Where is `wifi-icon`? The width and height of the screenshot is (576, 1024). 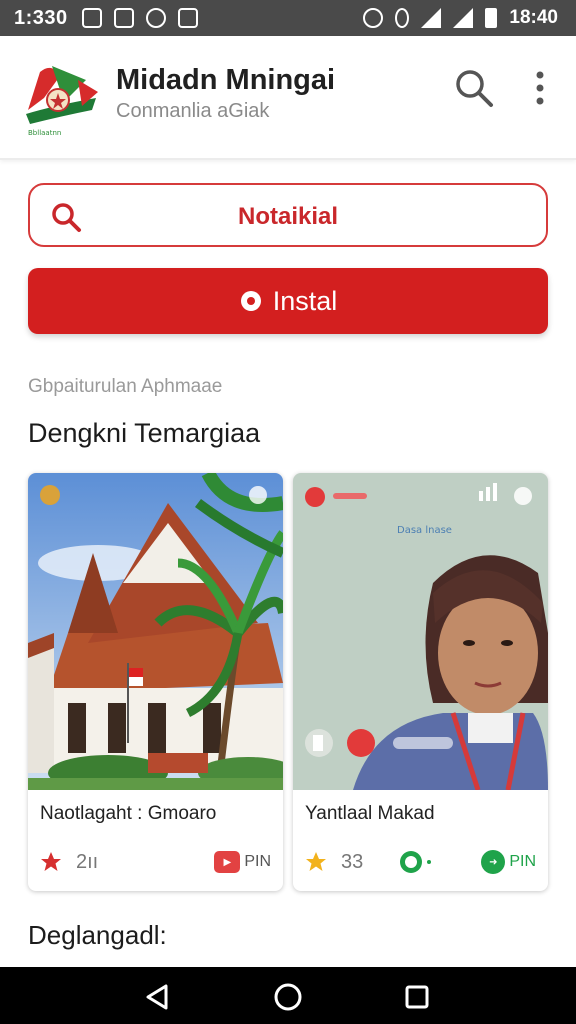
wifi-icon is located at coordinates (431, 18).